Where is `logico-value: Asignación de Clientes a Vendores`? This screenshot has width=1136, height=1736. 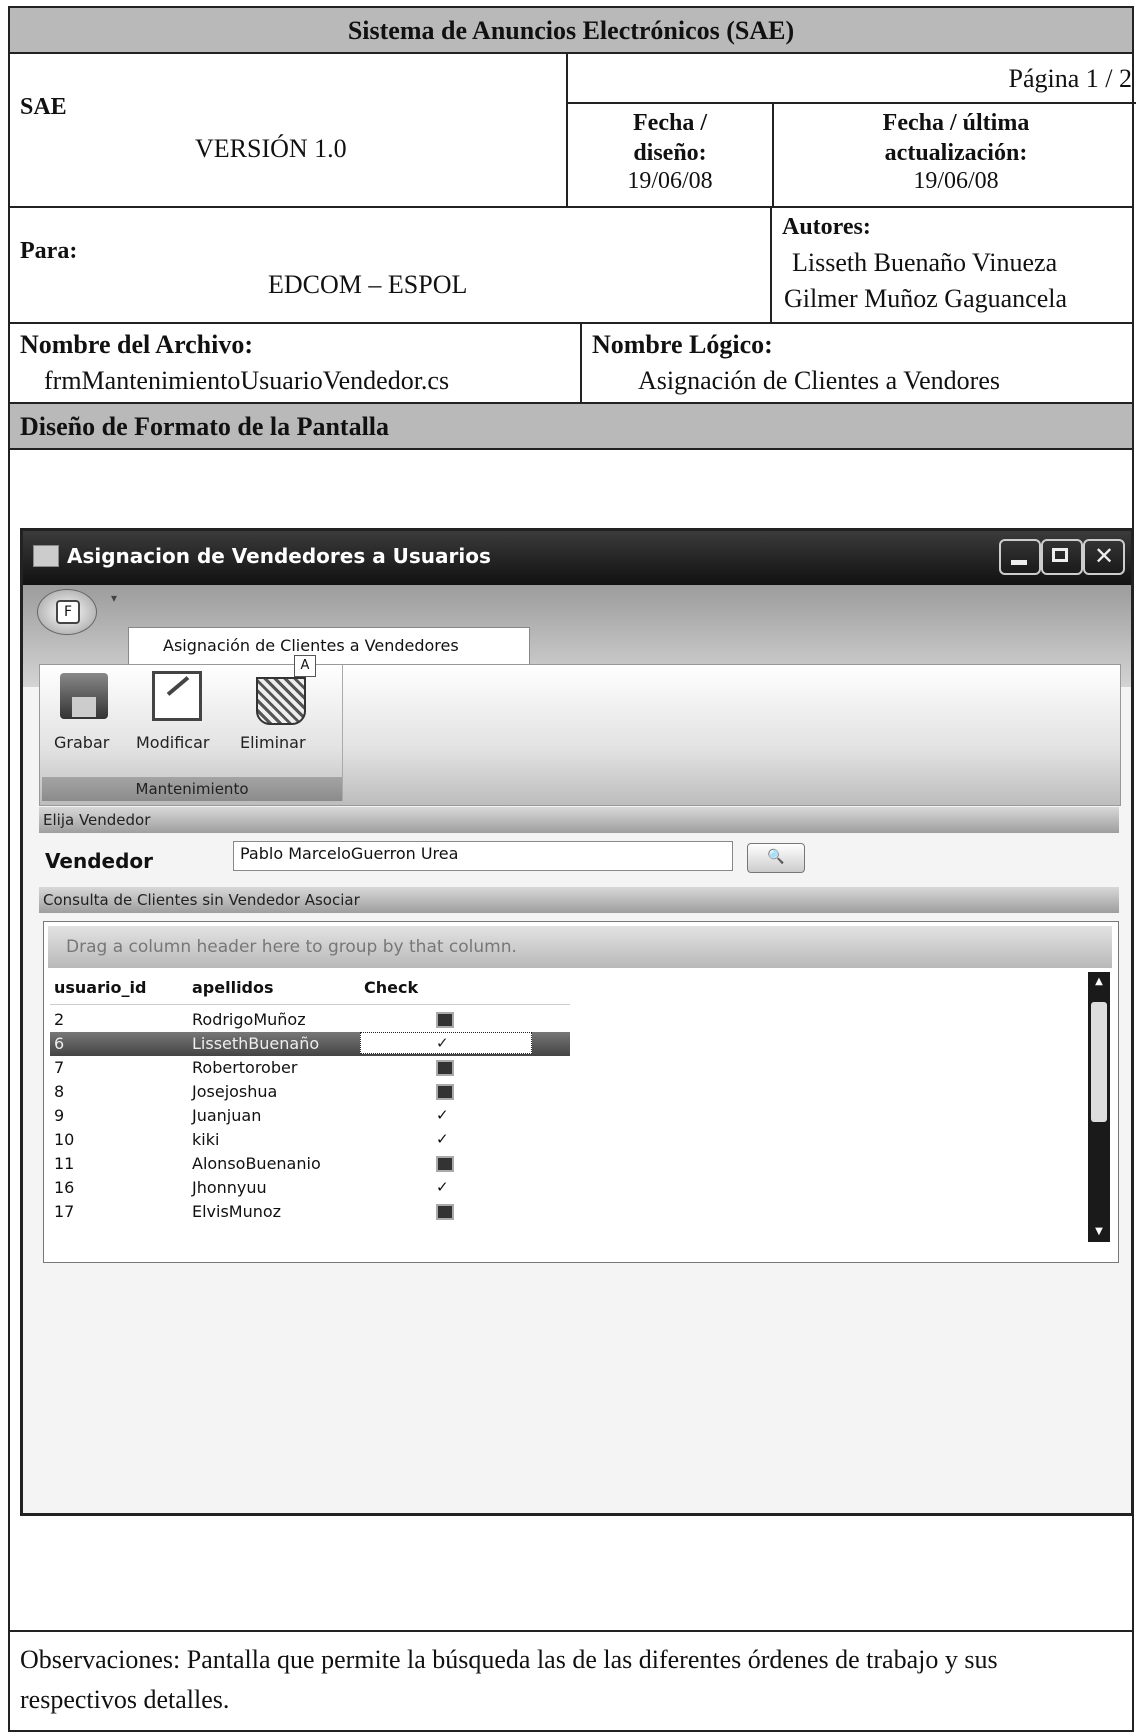 logico-value: Asignación de Clientes a Vendores is located at coordinates (819, 380).